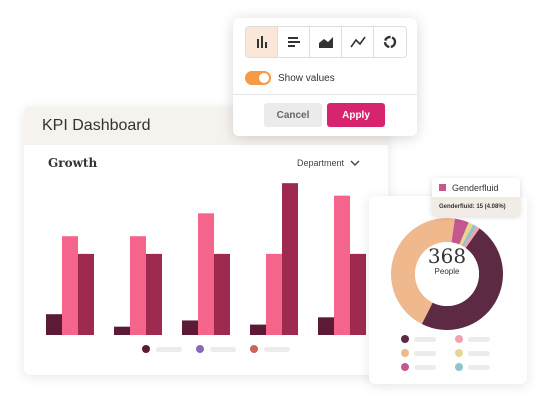 This screenshot has width=550, height=420. I want to click on line-chart-type-button, so click(358, 42).